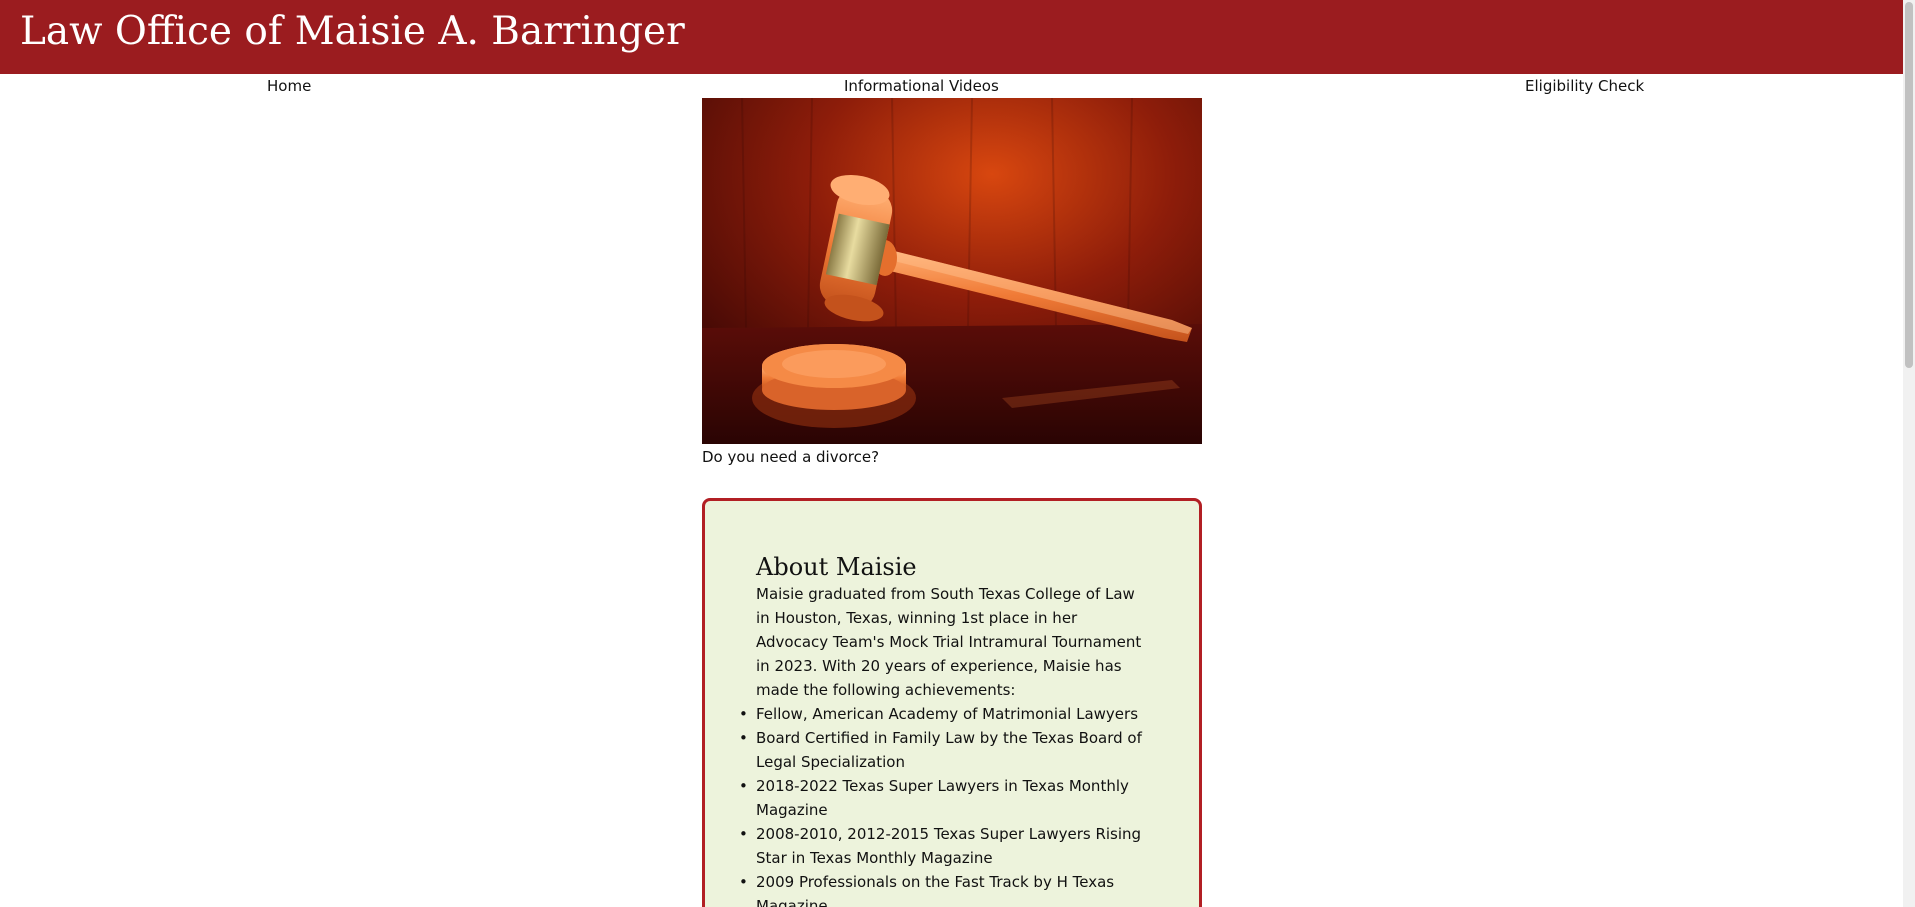 This screenshot has width=1915, height=907. What do you see at coordinates (952, 271) in the screenshot?
I see `gavel-image` at bounding box center [952, 271].